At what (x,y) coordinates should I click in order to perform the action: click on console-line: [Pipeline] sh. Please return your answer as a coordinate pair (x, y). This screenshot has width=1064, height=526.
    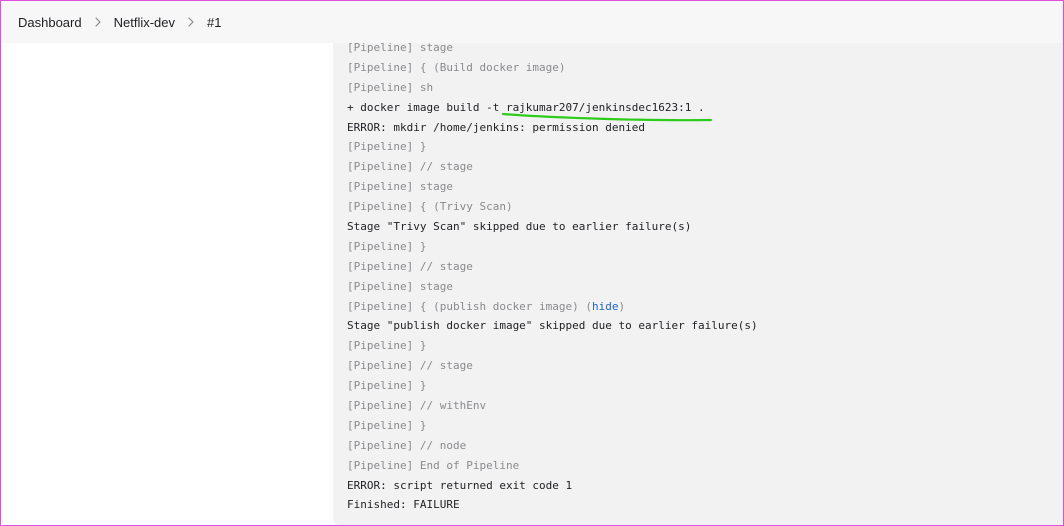
    Looking at the image, I should click on (552, 88).